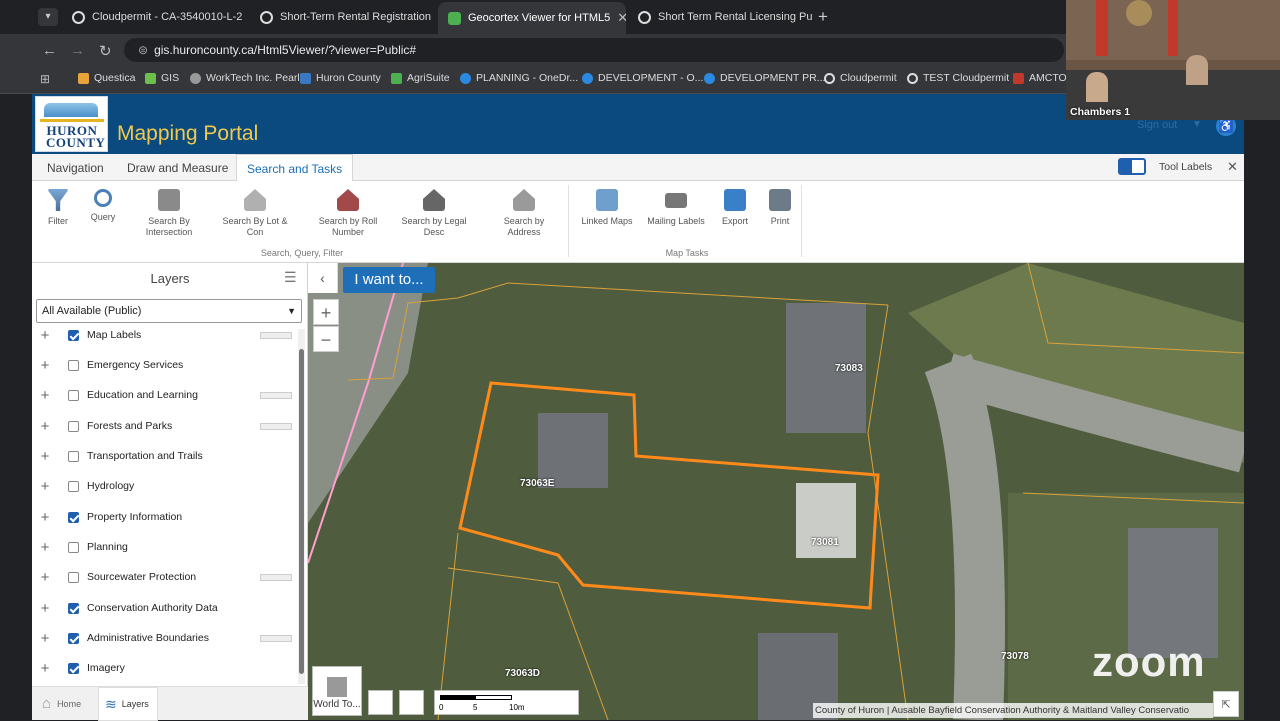 The image size is (1280, 721). Describe the element at coordinates (1173, 60) in the screenshot. I see `zoom-video-thumbnail: Chambers 1` at that location.